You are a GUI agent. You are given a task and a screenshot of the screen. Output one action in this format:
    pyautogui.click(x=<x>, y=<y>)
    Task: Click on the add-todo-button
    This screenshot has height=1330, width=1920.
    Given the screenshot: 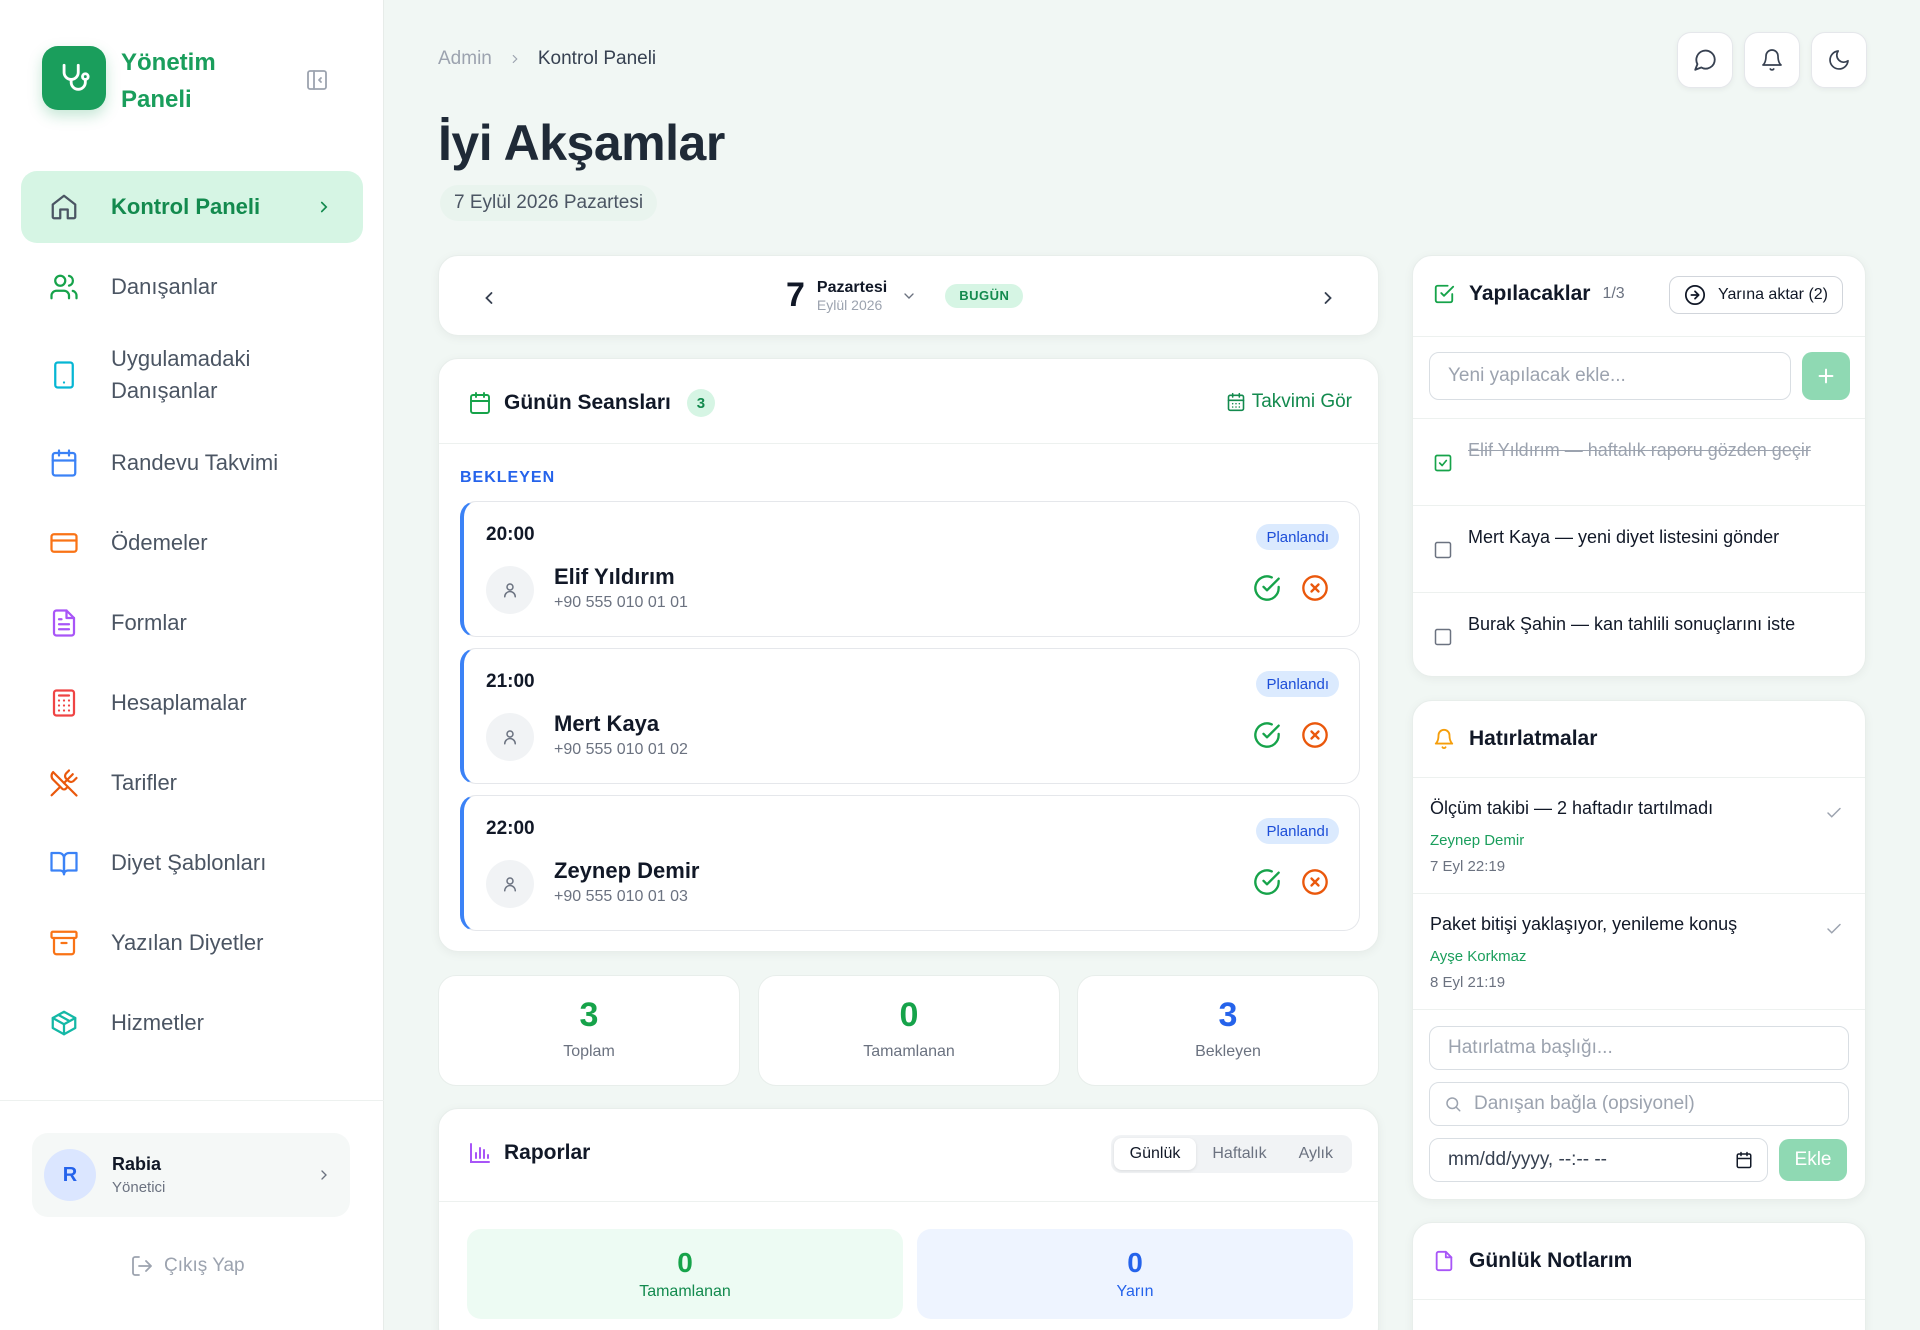 What is the action you would take?
    pyautogui.click(x=1826, y=376)
    